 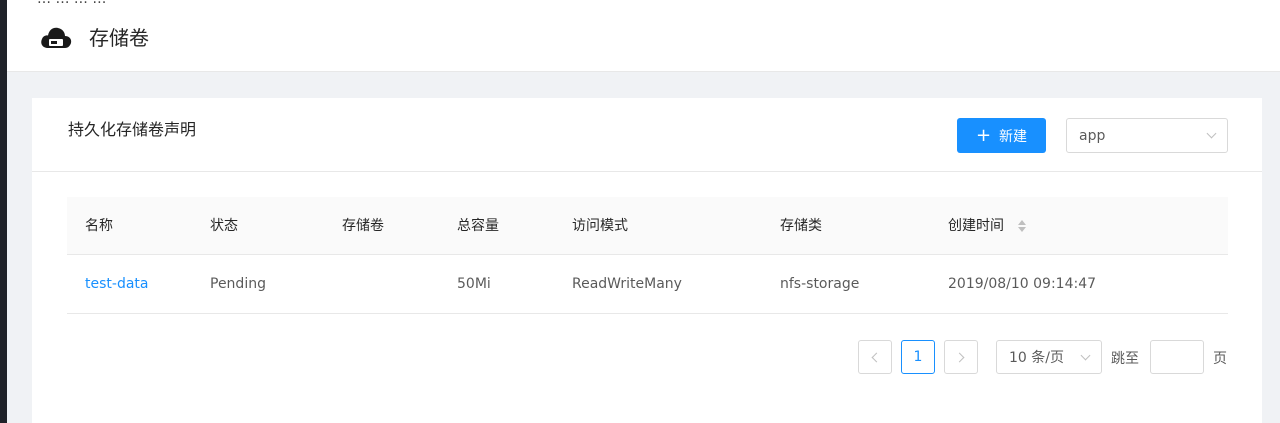 I want to click on new-button: + 新建, so click(x=1001, y=135).